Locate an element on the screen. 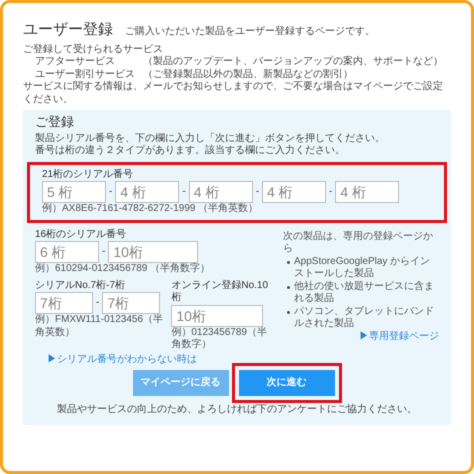 This screenshot has width=474, height=474. page-subtitle: ご購入いただいた製品をユーザー登録するページです。 is located at coordinates (250, 32).